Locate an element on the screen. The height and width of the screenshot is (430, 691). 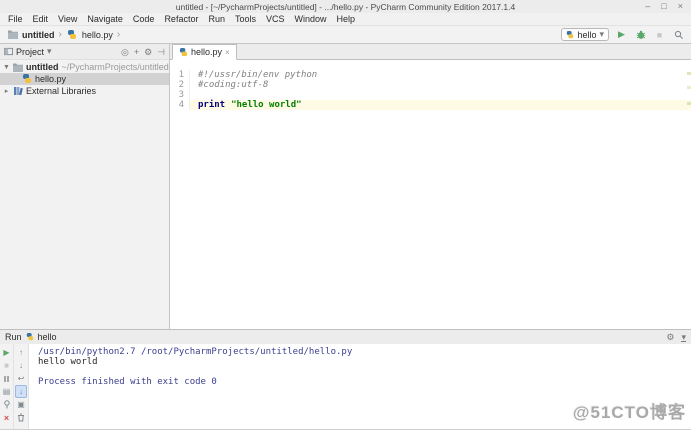
project-panel-header: Project ▾ ◎ + ⚙ ⊣ is located at coordinates (84, 52).